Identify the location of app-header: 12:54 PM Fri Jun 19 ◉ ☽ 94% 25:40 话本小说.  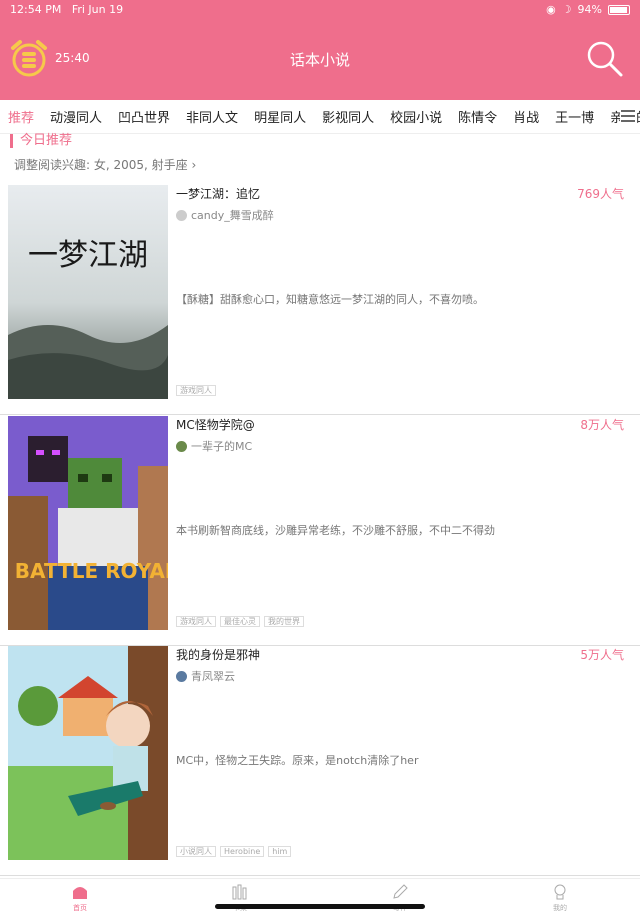
(320, 50).